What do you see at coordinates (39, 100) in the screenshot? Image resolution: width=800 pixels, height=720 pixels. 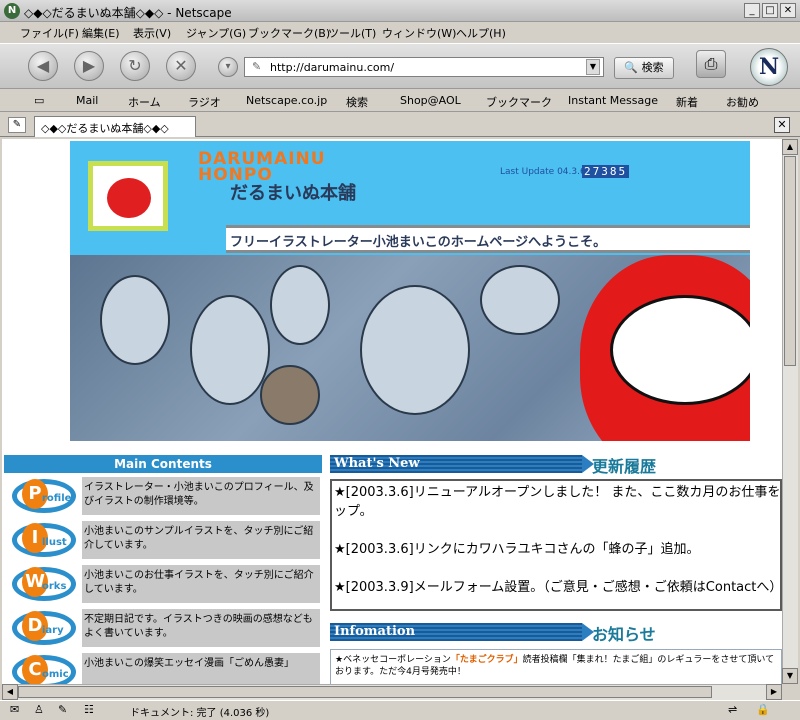 I see `sidebar-toggle-icon: ▭` at bounding box center [39, 100].